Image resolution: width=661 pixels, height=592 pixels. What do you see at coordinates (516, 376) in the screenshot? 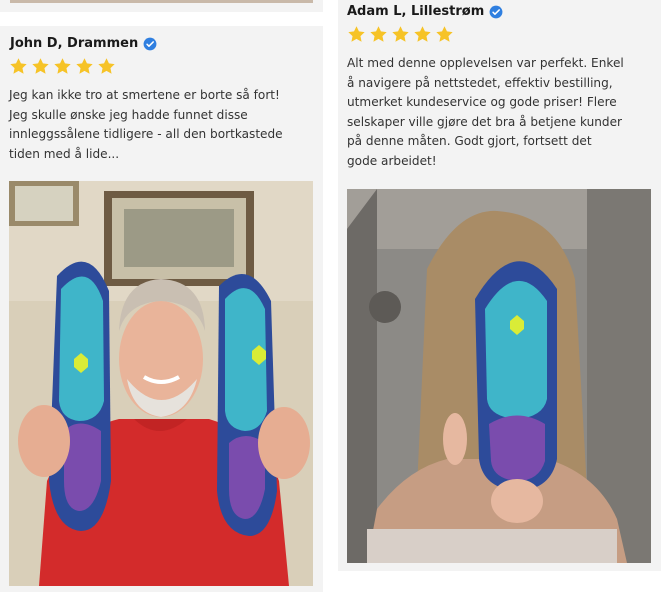
I see `insole` at bounding box center [516, 376].